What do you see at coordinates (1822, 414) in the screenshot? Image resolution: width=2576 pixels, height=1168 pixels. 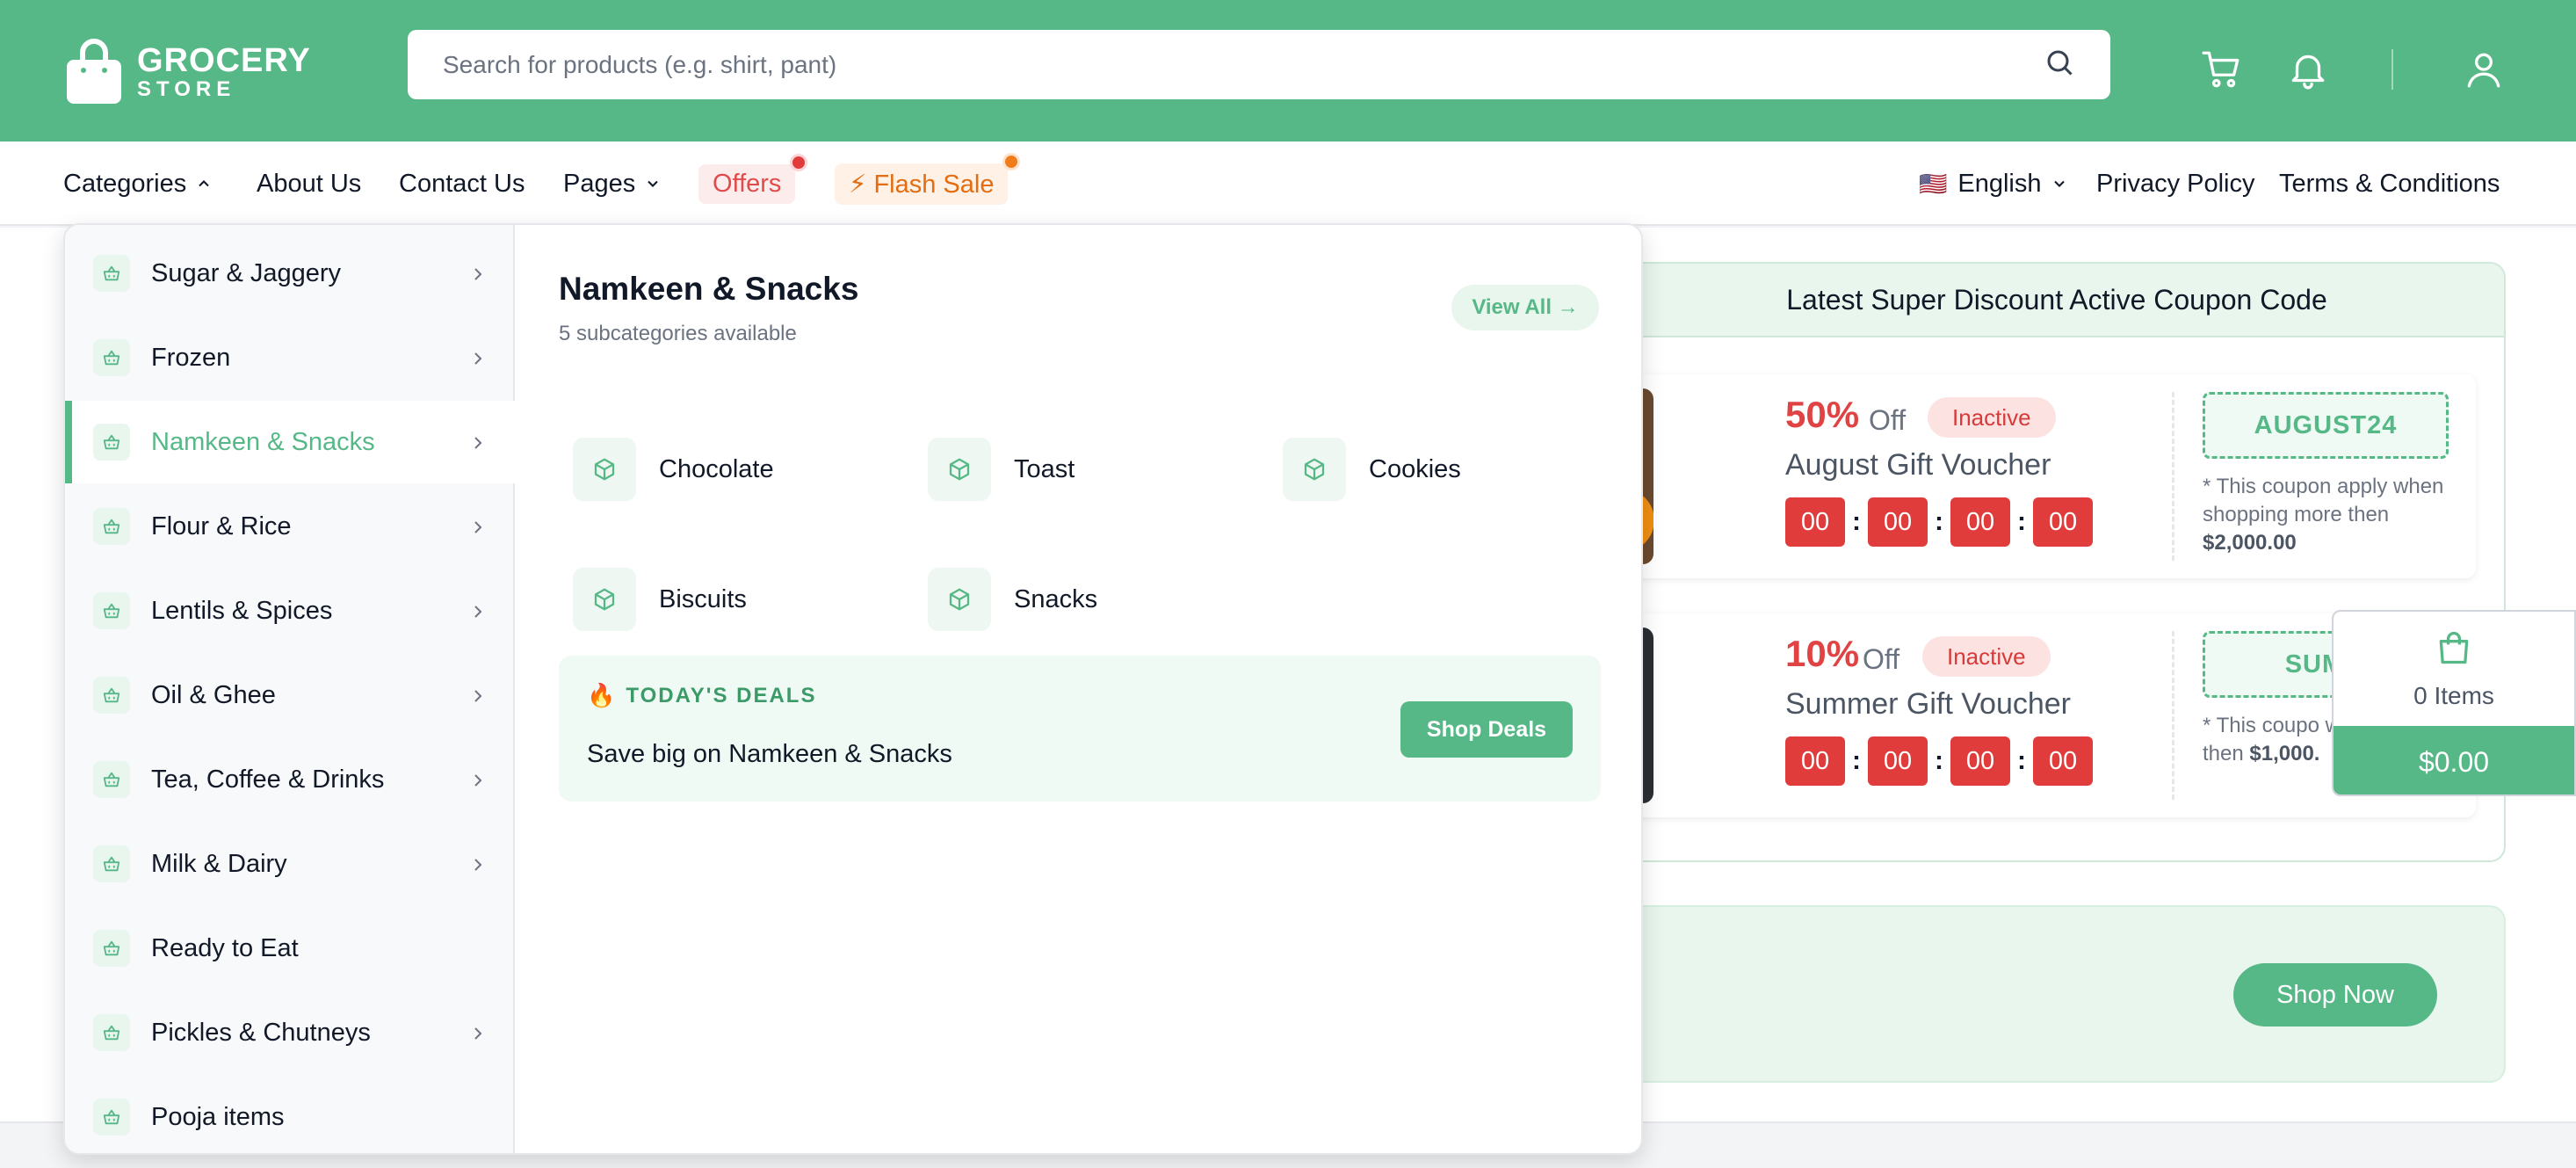 I see `coupon-percent: 50%` at bounding box center [1822, 414].